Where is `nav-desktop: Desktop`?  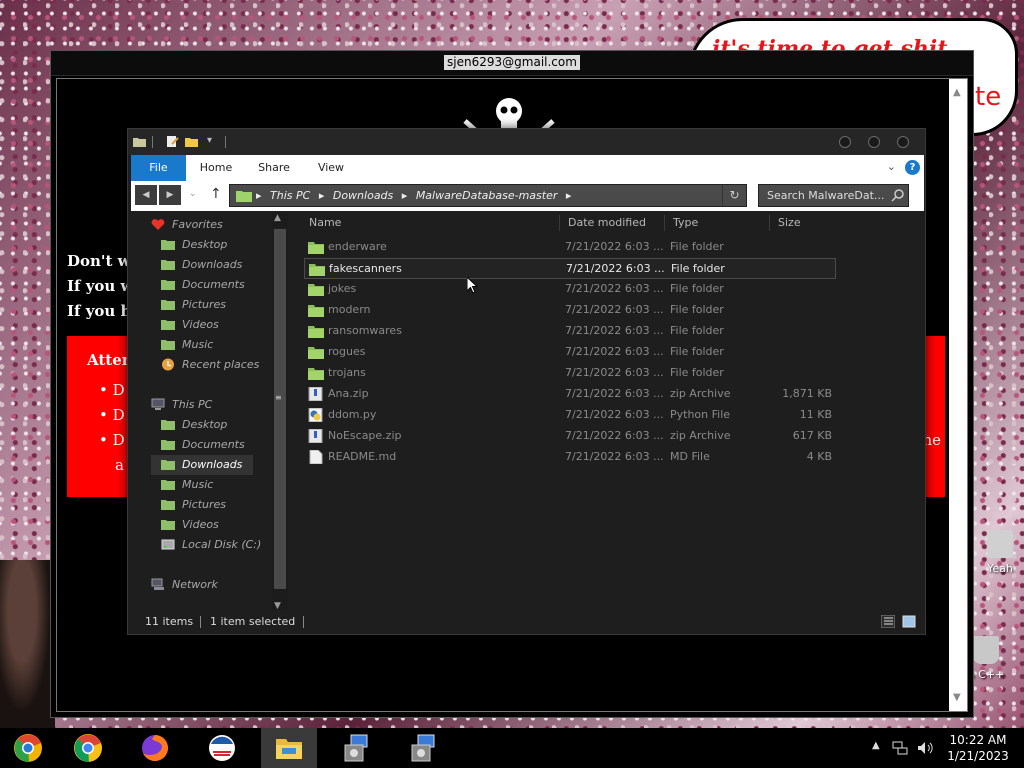 nav-desktop: Desktop is located at coordinates (194, 245).